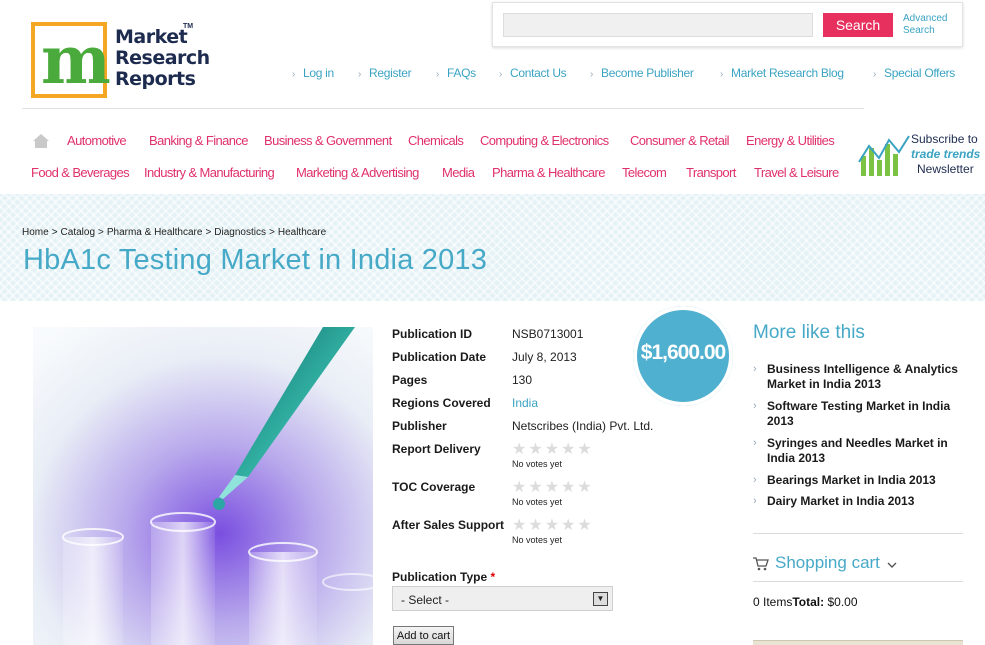 The image size is (985, 645). What do you see at coordinates (525, 403) in the screenshot?
I see `regions-link: India` at bounding box center [525, 403].